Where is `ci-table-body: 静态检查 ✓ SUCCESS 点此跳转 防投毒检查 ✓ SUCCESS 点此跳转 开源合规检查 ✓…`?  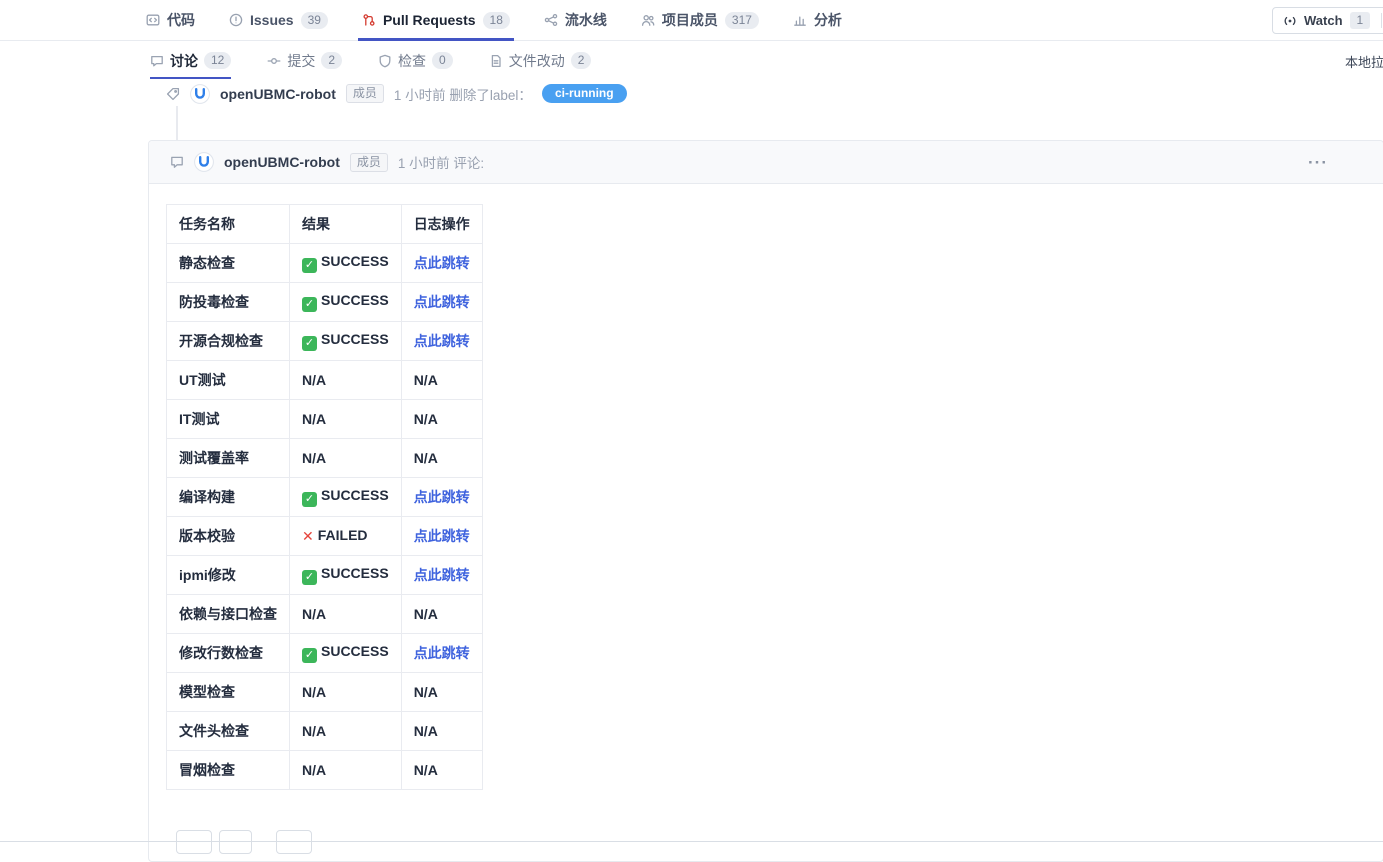 ci-table-body: 静态检查 ✓ SUCCESS 点此跳转 防投毒检查 ✓ SUCCESS 点此跳转 开源合规检查 ✓… is located at coordinates (324, 516).